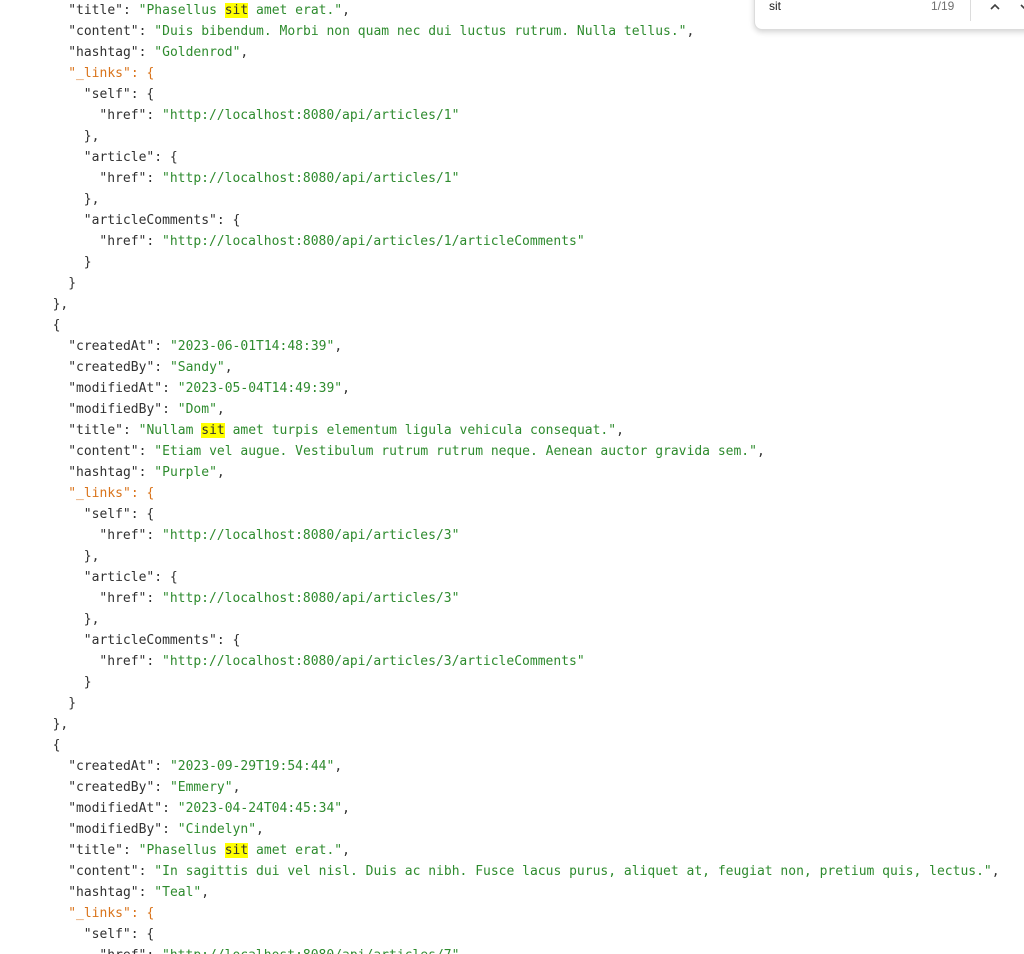 This screenshot has height=954, width=1024. What do you see at coordinates (56, 745) in the screenshot?
I see `json-token: {` at bounding box center [56, 745].